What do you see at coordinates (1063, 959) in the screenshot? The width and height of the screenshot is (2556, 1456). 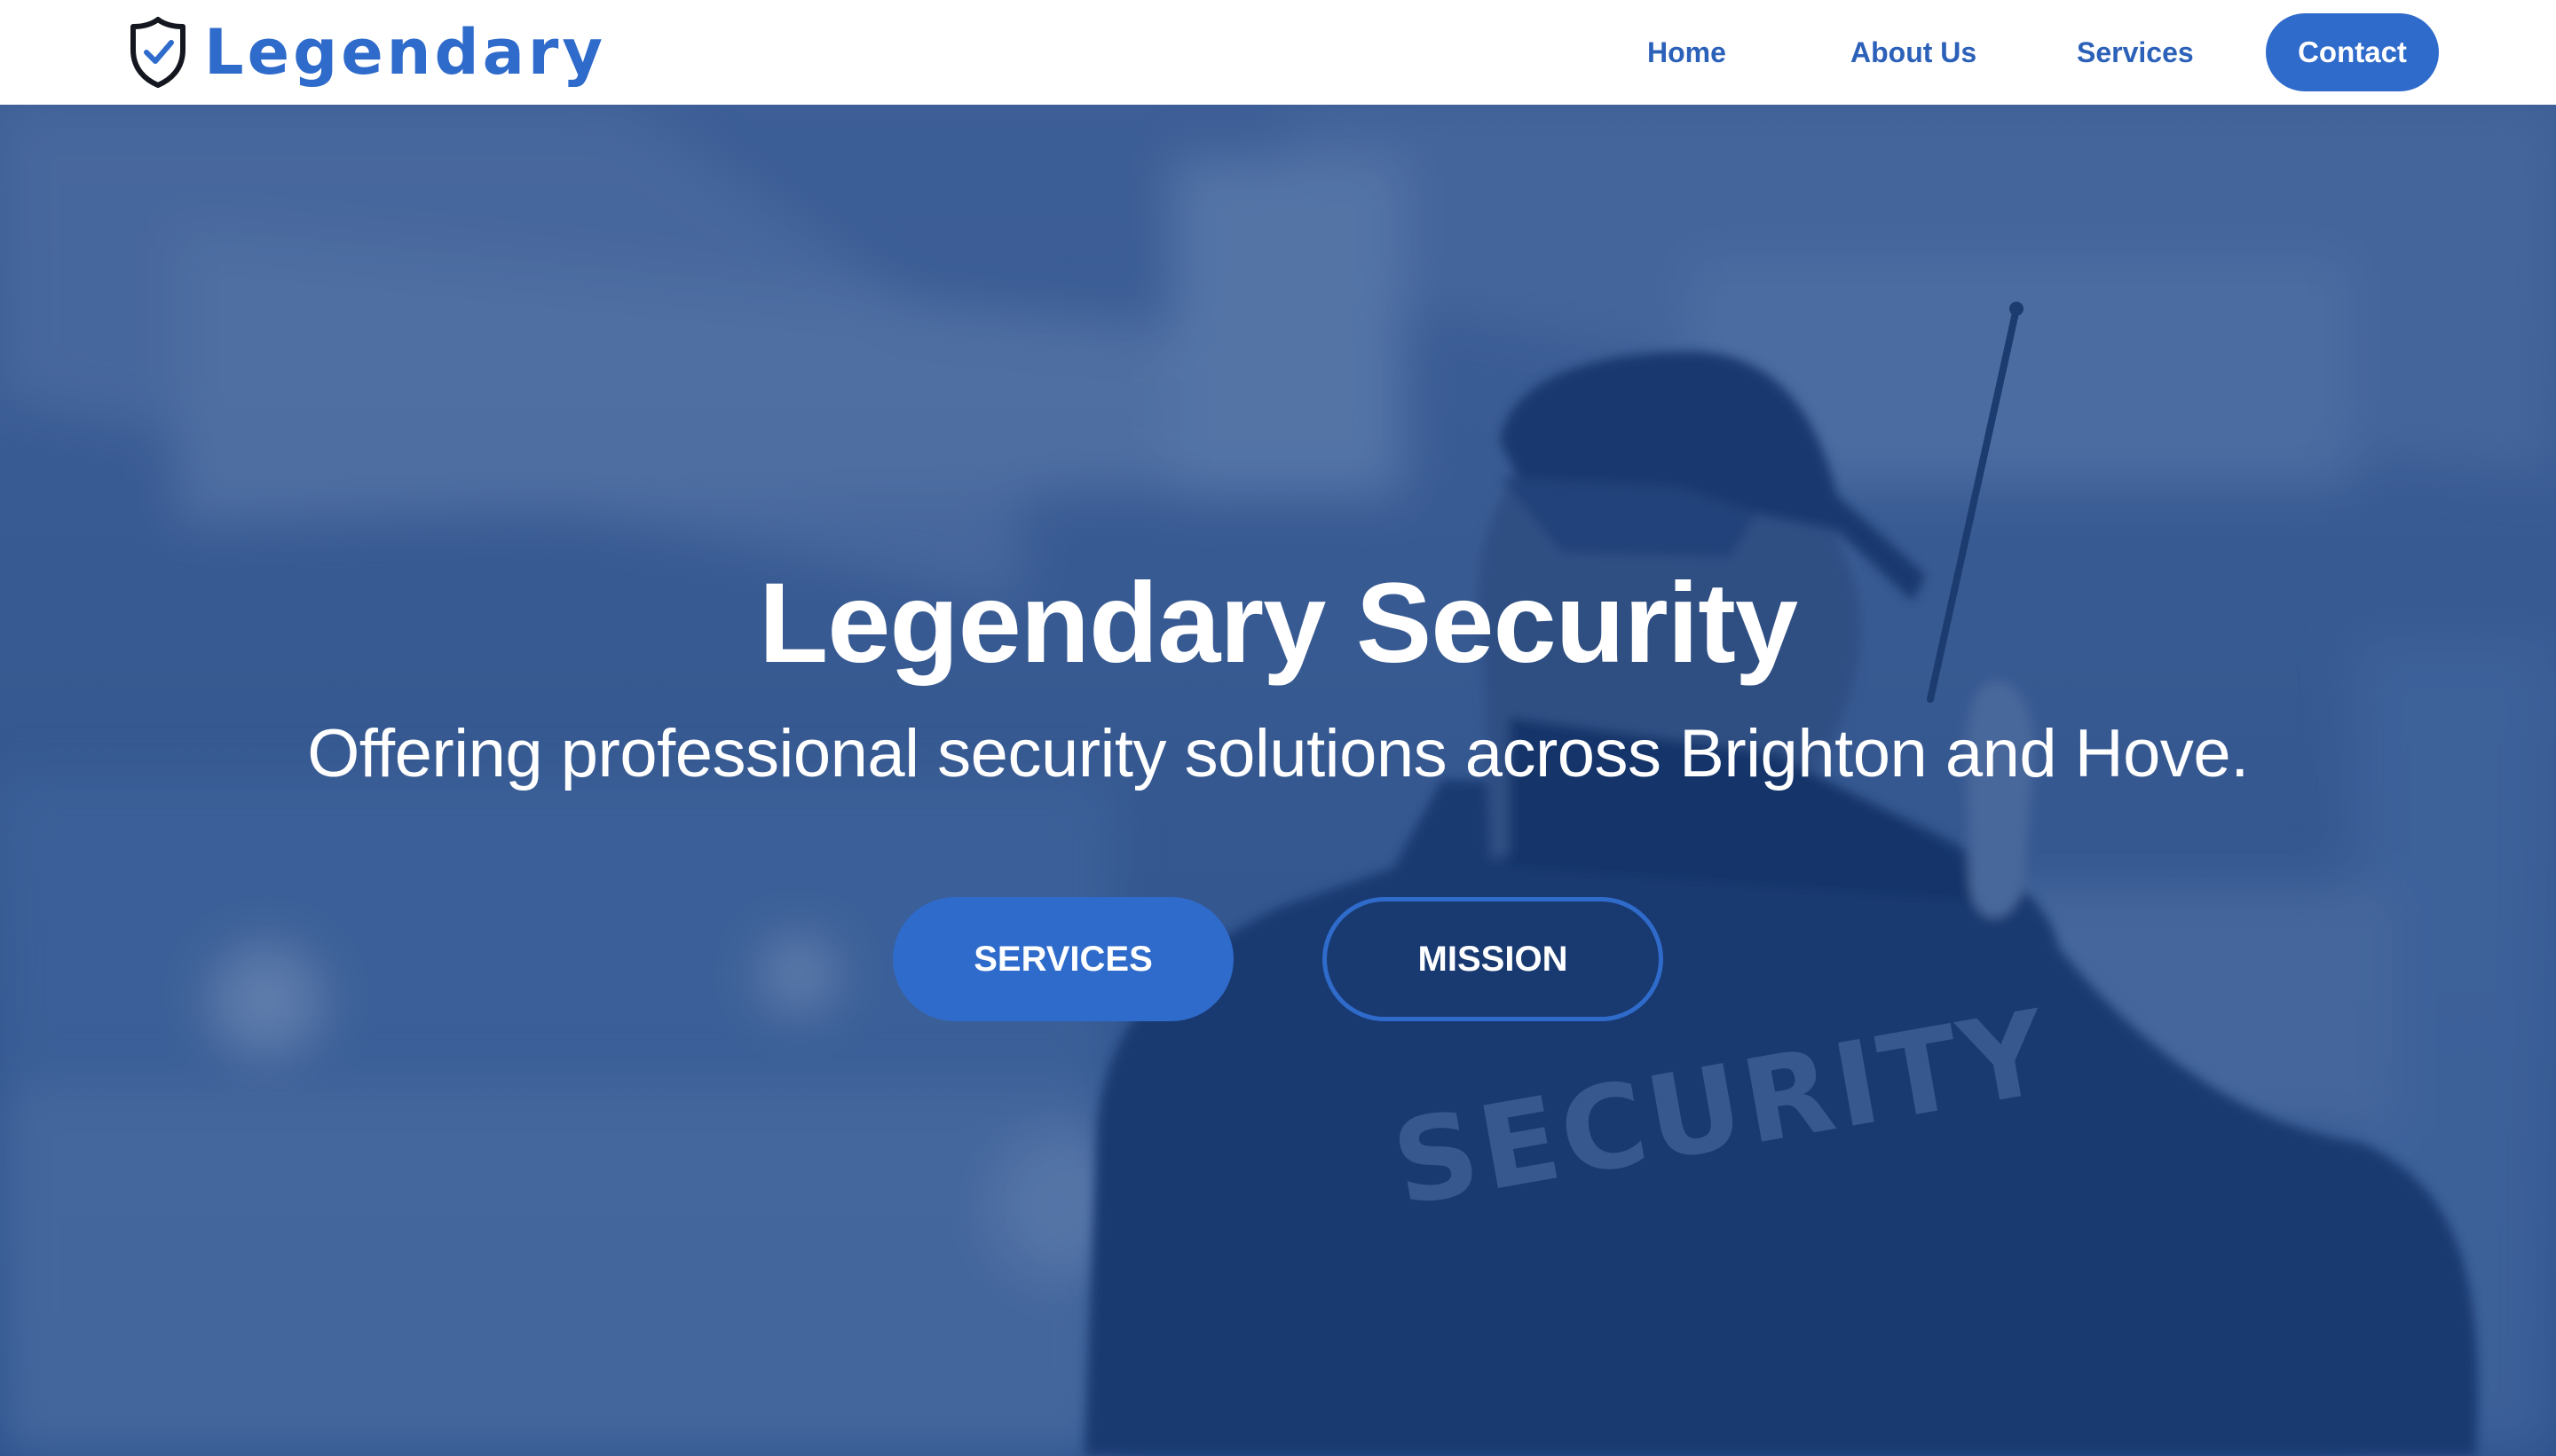 I see `services-button: SERVICES` at bounding box center [1063, 959].